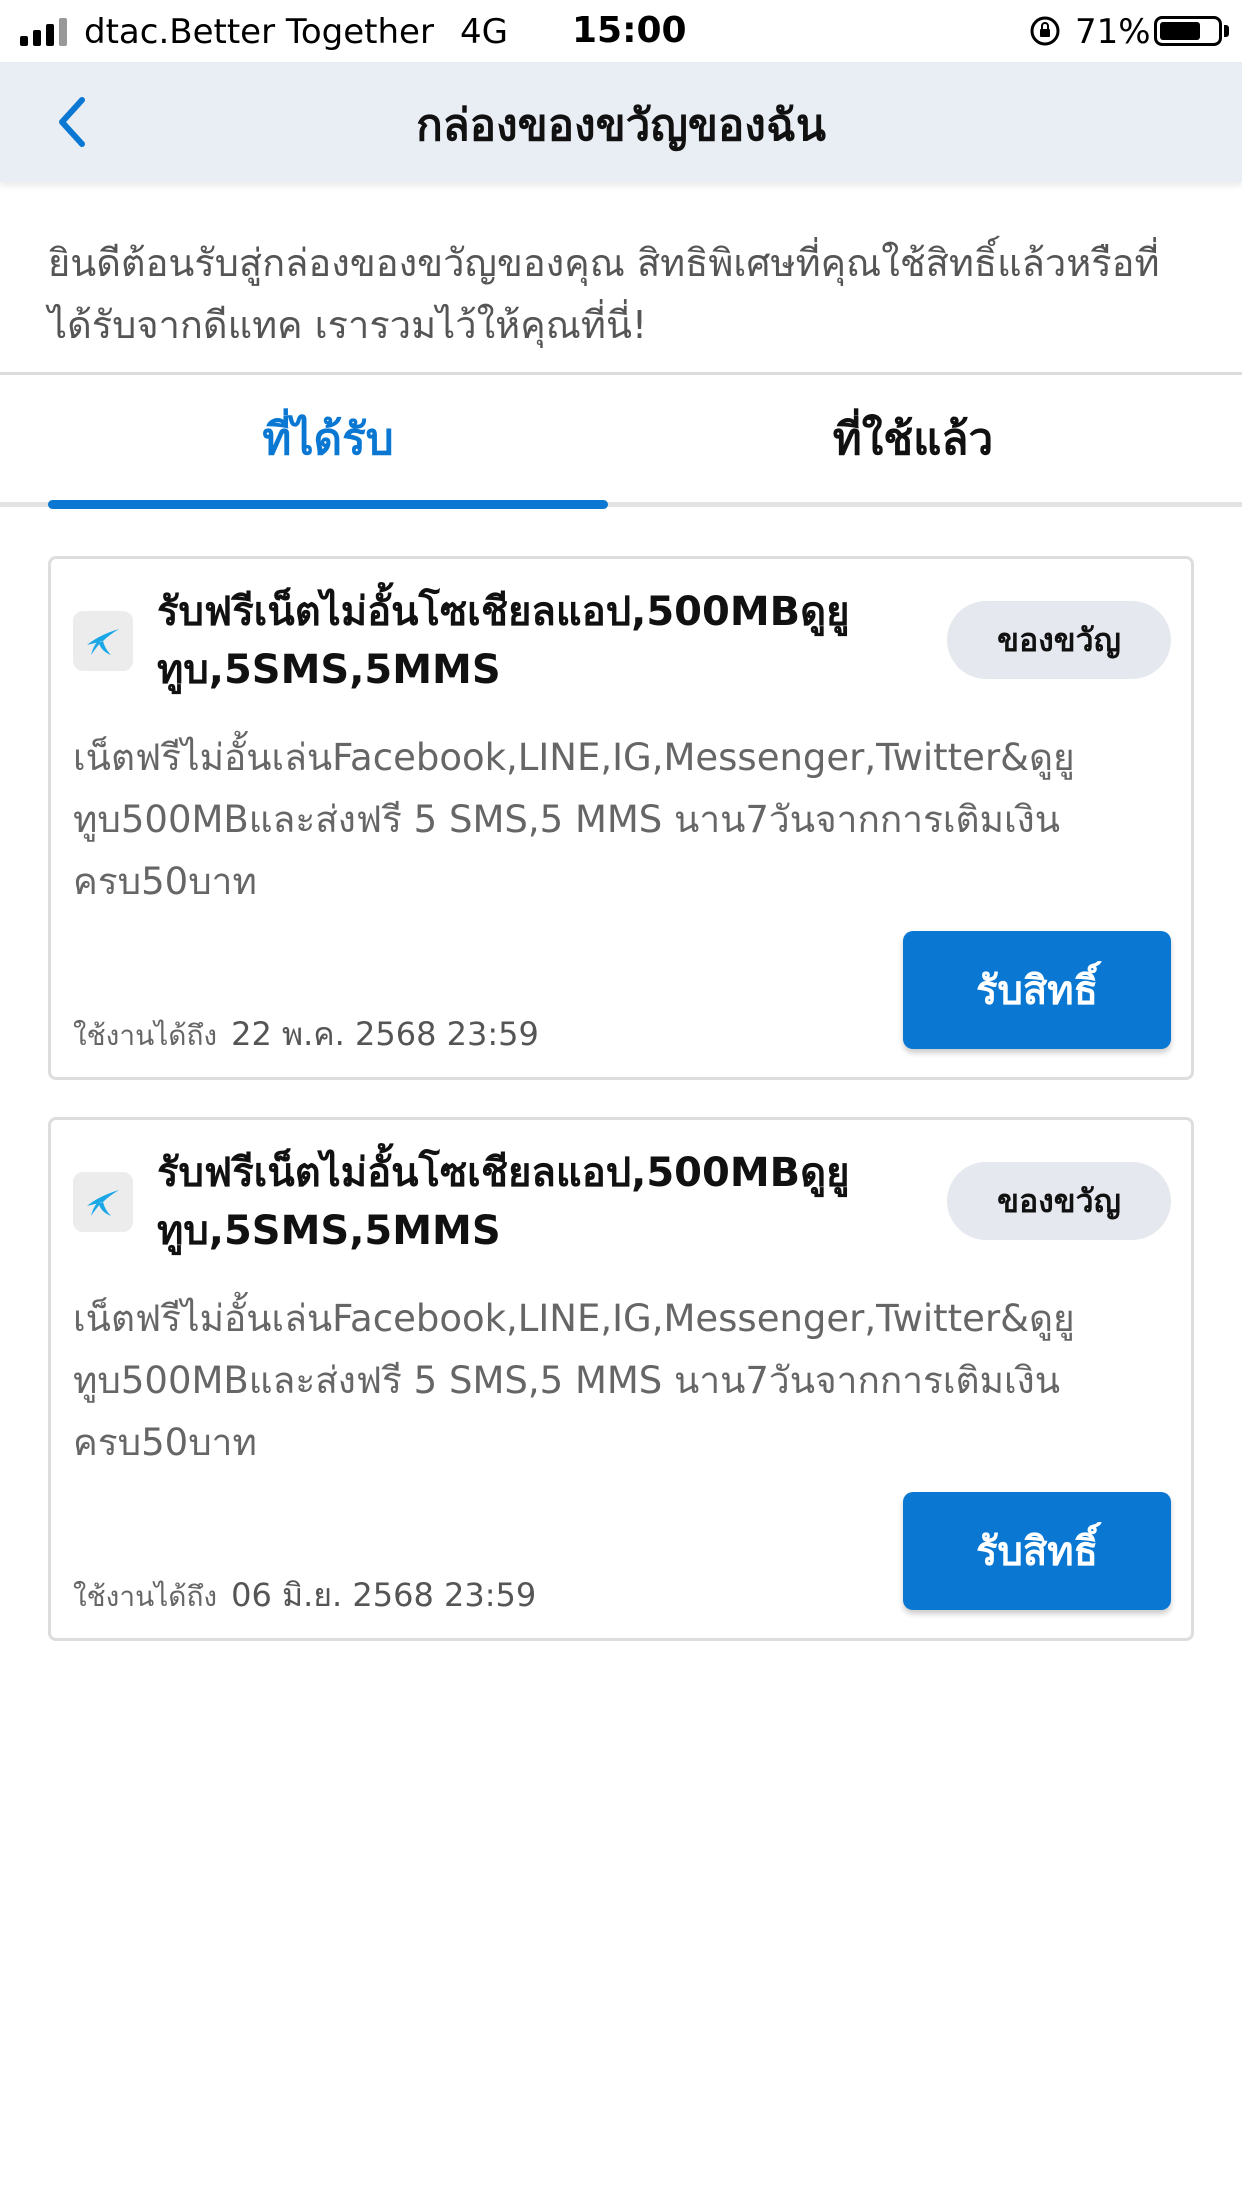 The width and height of the screenshot is (1242, 2208). What do you see at coordinates (1045, 31) in the screenshot?
I see `rotation-lock-icon` at bounding box center [1045, 31].